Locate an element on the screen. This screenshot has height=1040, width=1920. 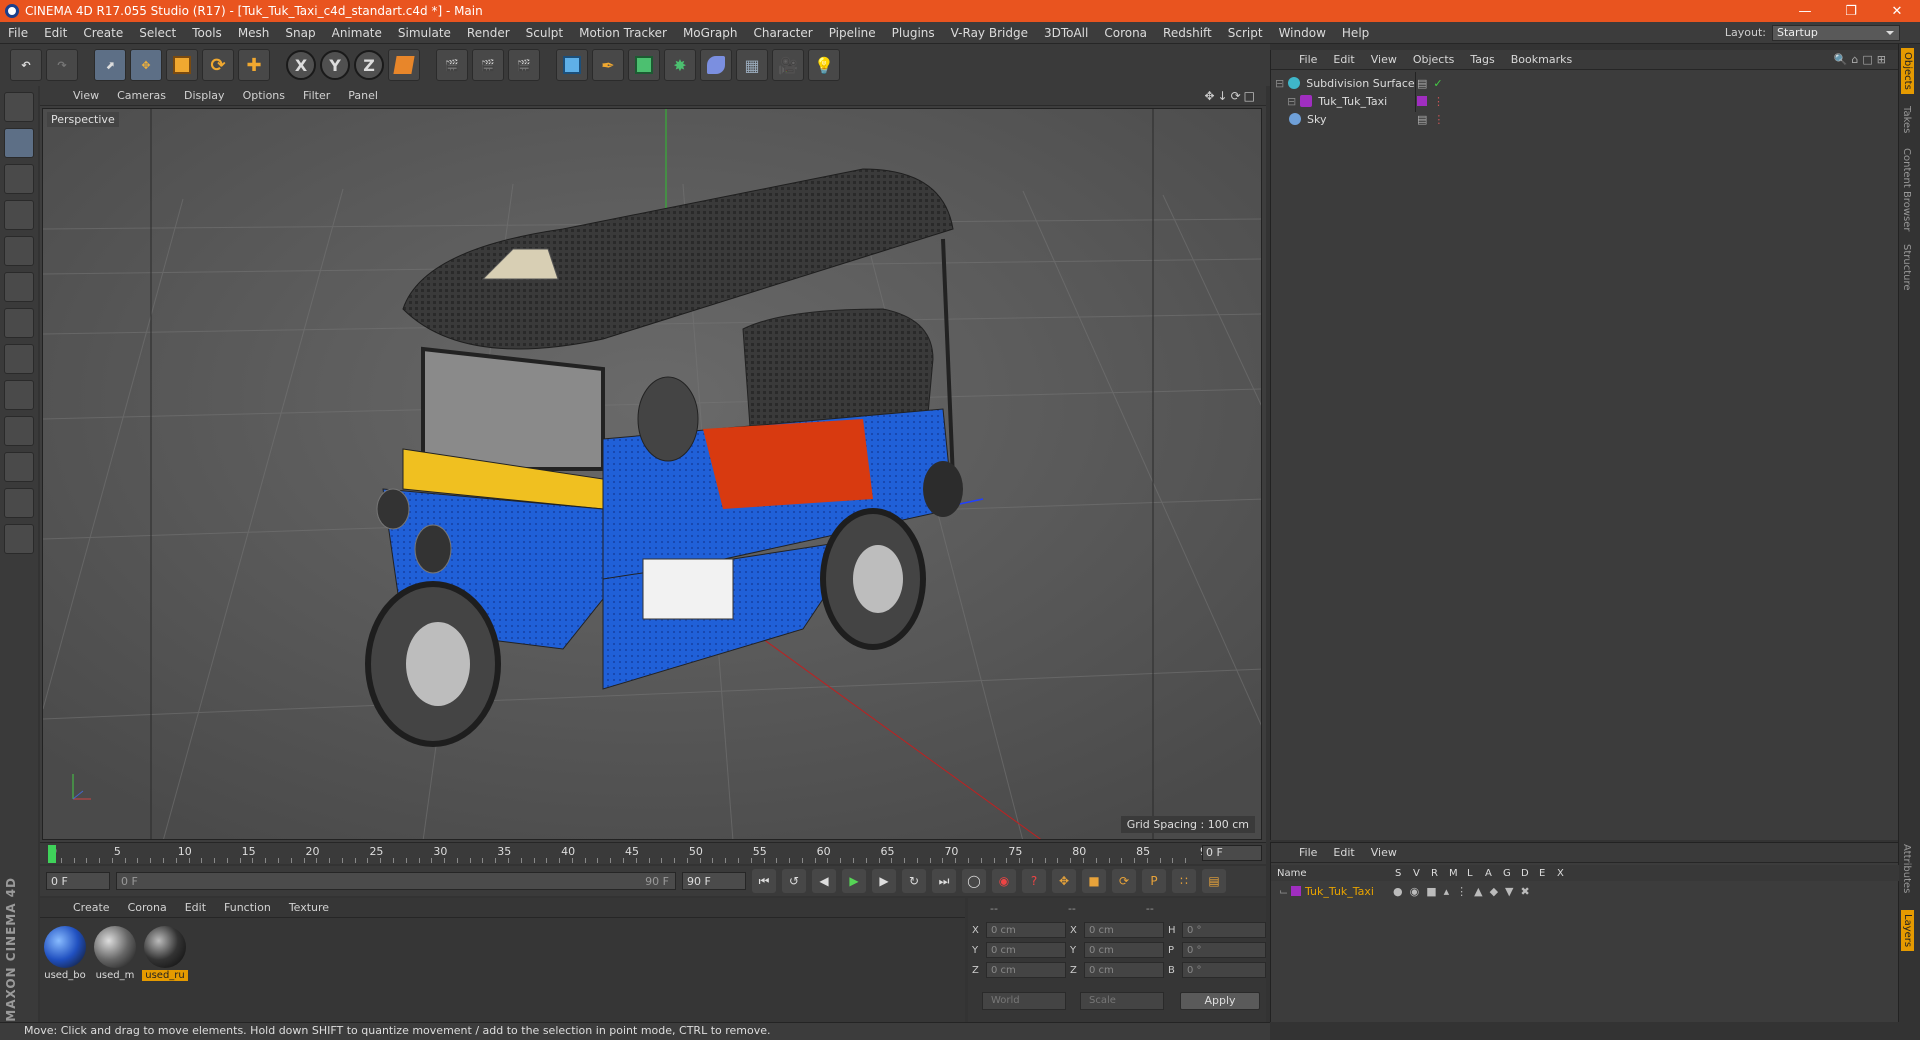
move-tool-button: ✥ is located at coordinates (146, 65).